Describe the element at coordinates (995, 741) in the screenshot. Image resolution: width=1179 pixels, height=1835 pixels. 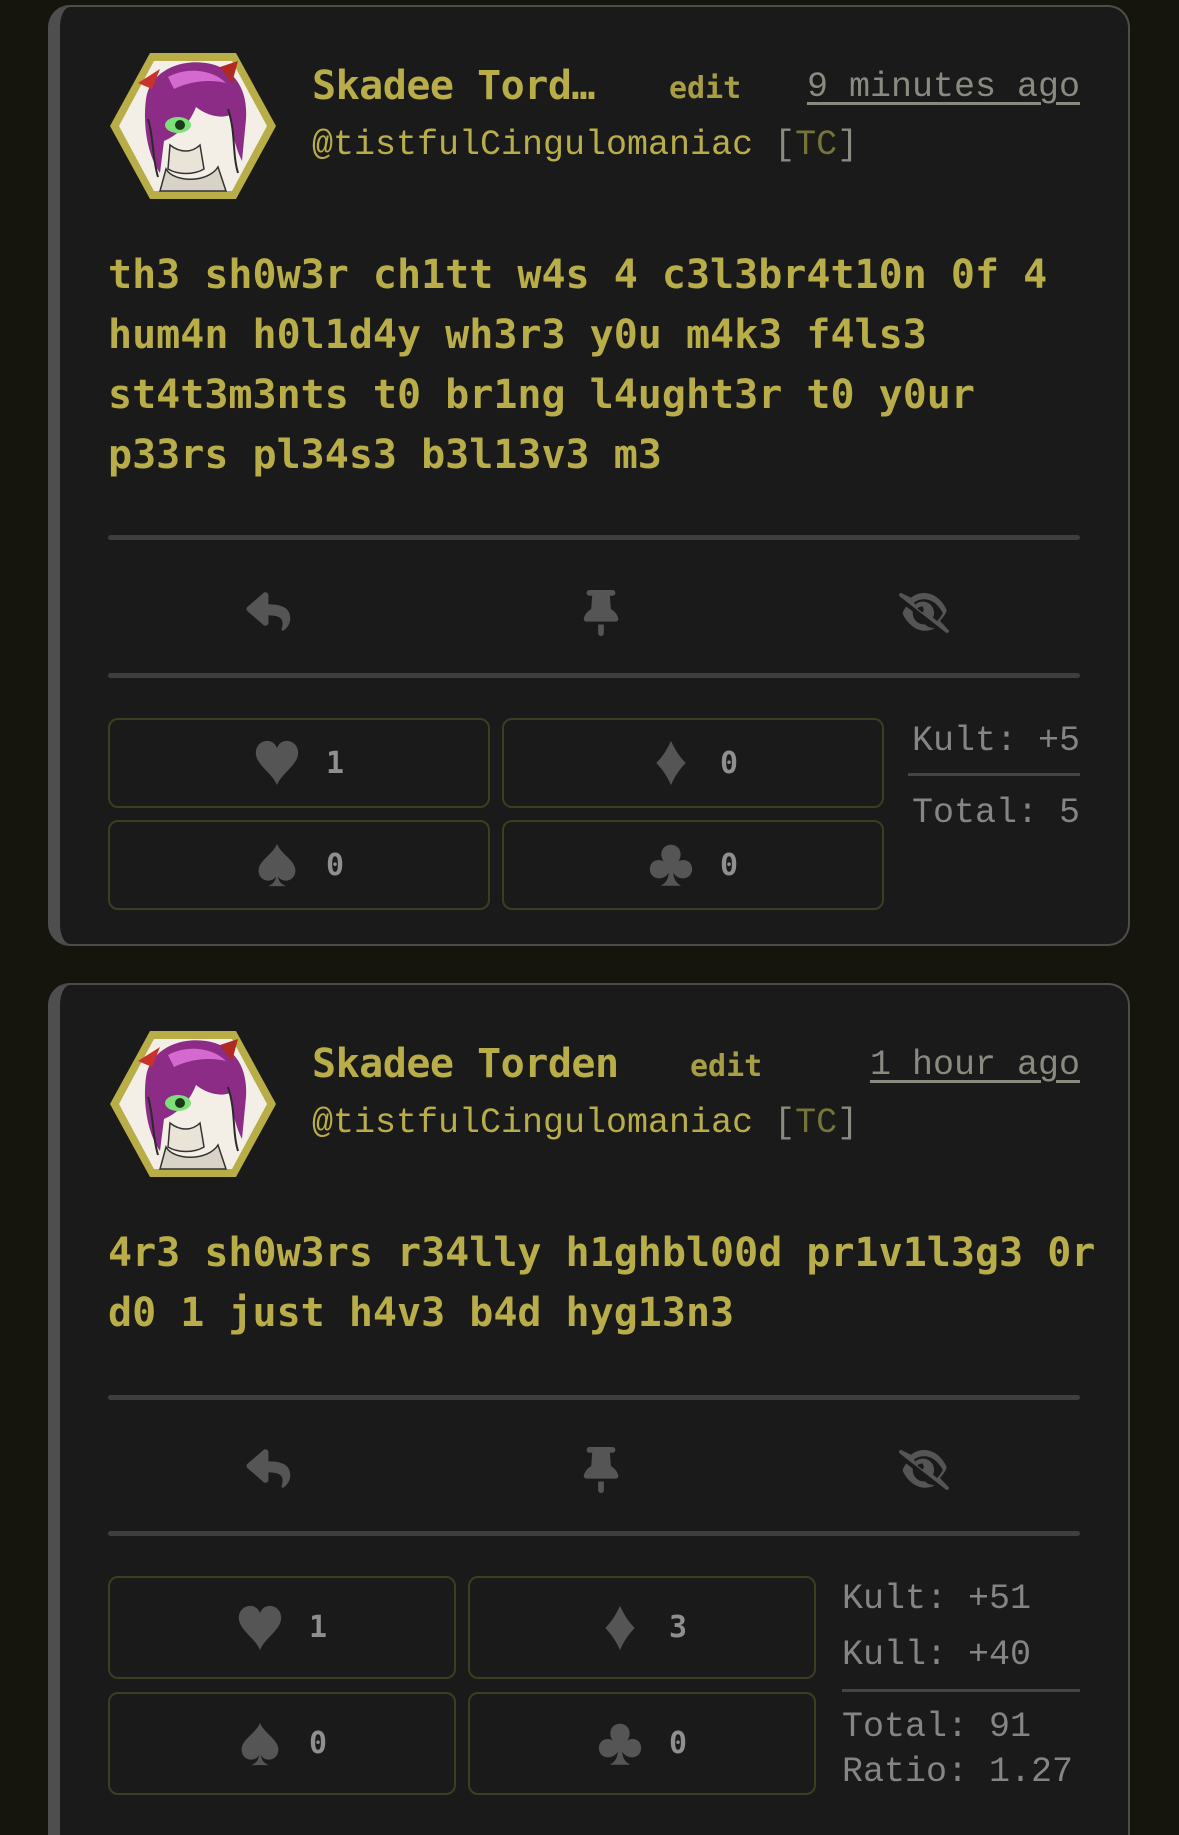
I see `stat-kult: Kult: +5` at that location.